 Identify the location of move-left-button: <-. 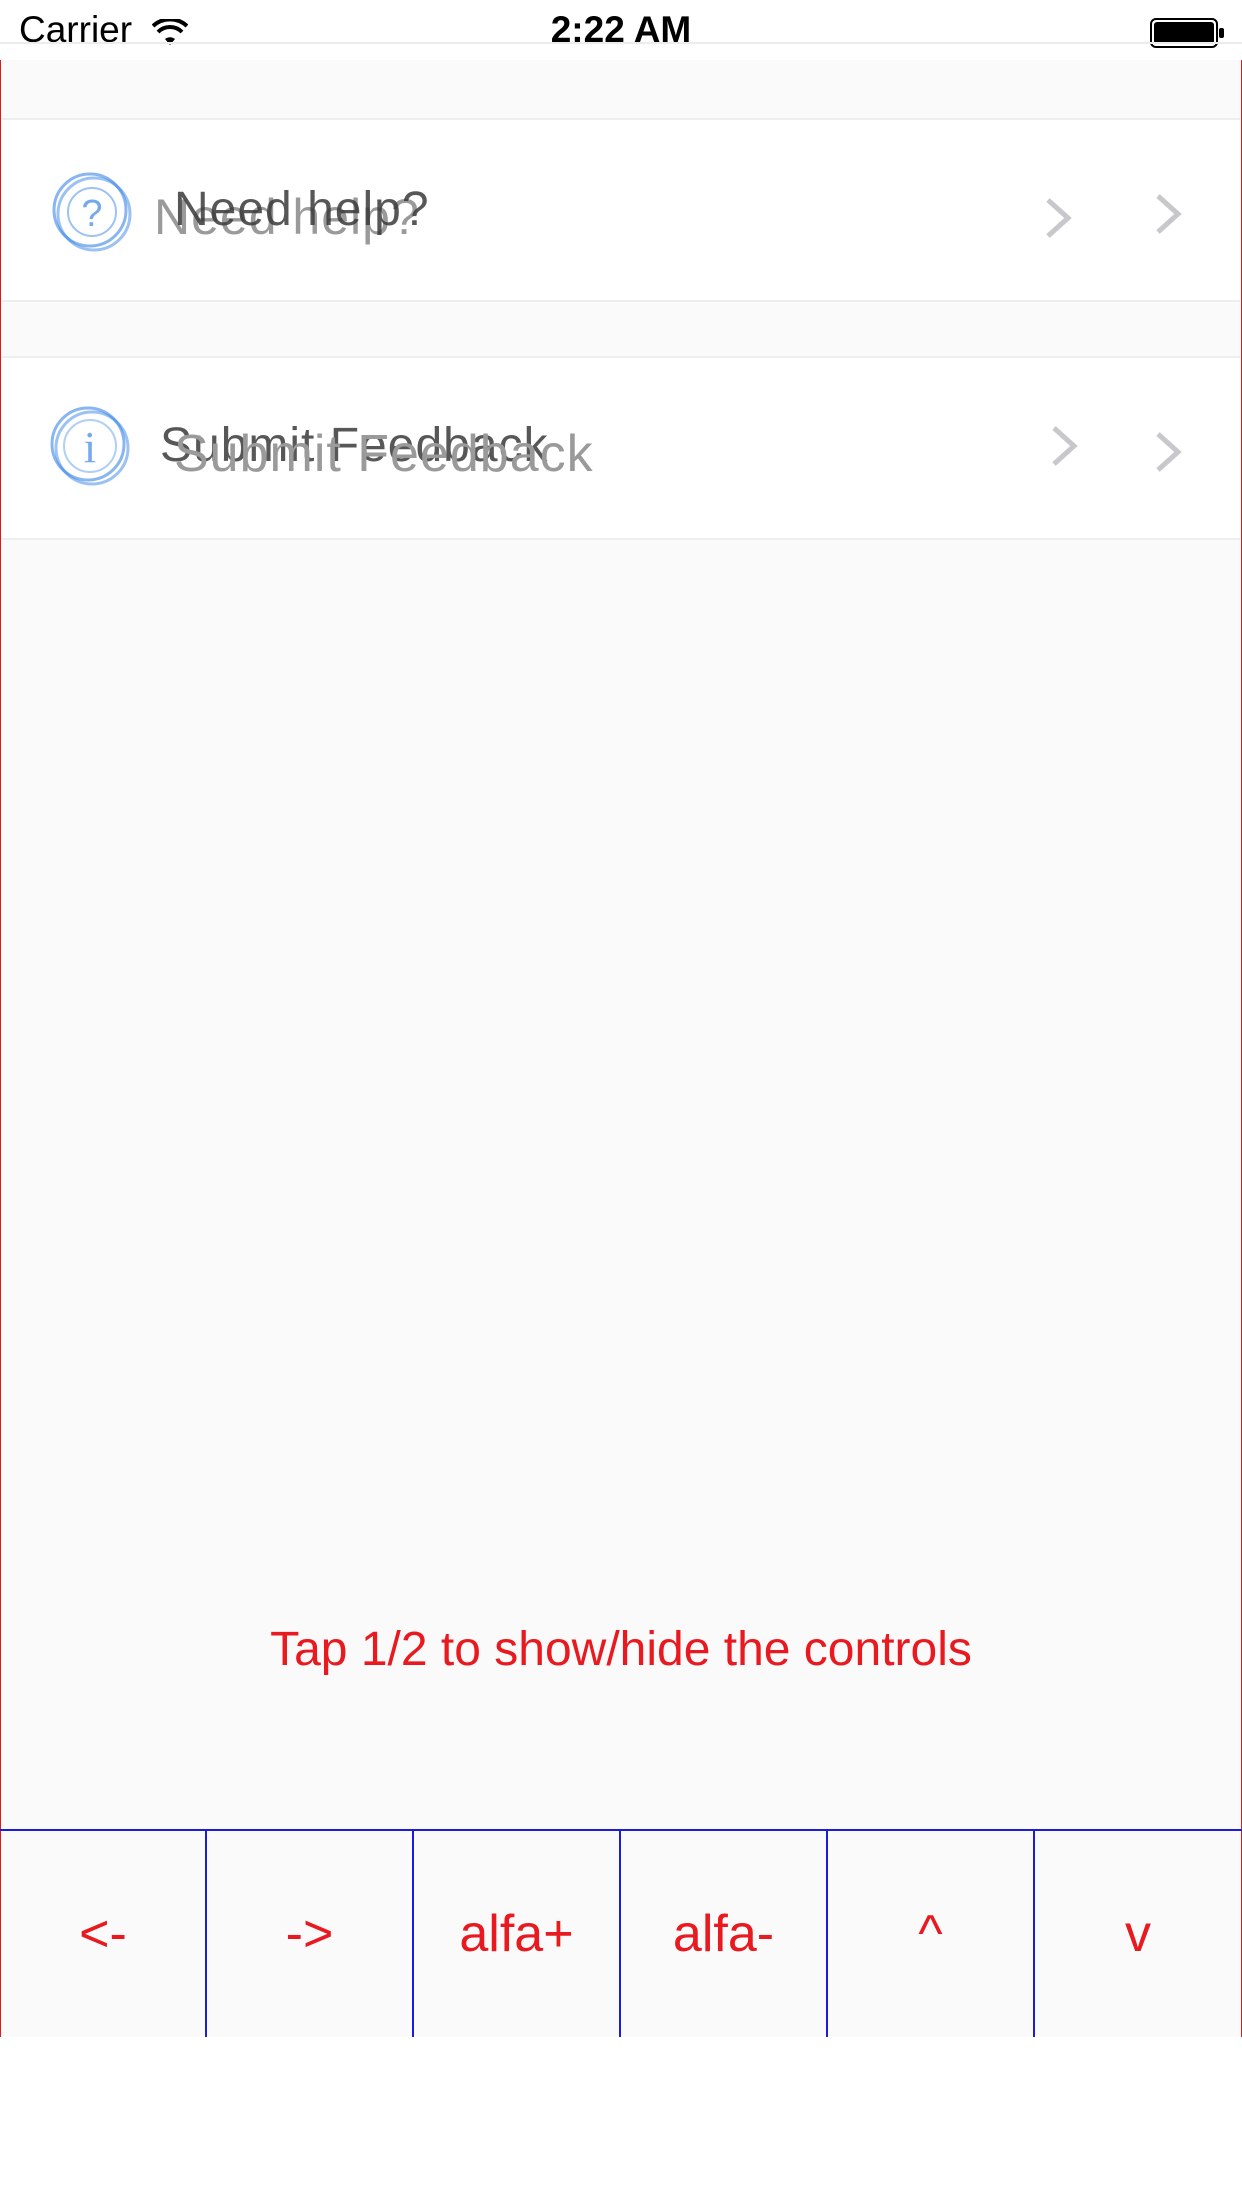
(103, 1934).